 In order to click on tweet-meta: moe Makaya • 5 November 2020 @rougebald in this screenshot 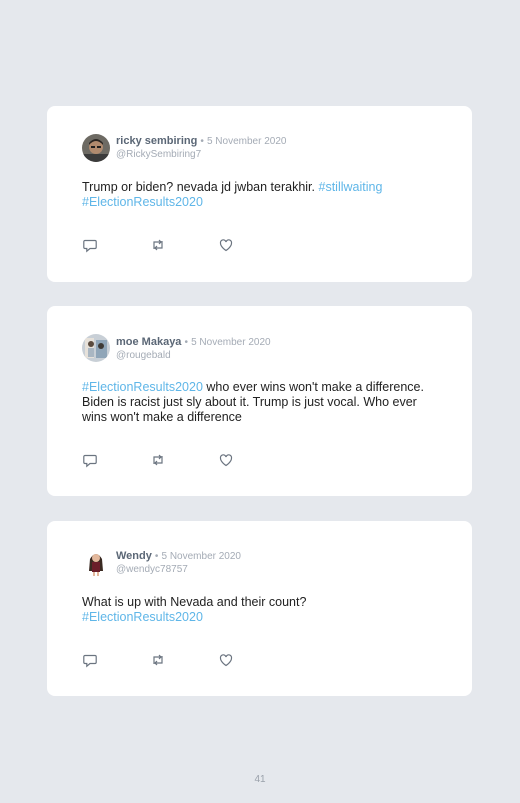, I will do `click(193, 349)`.